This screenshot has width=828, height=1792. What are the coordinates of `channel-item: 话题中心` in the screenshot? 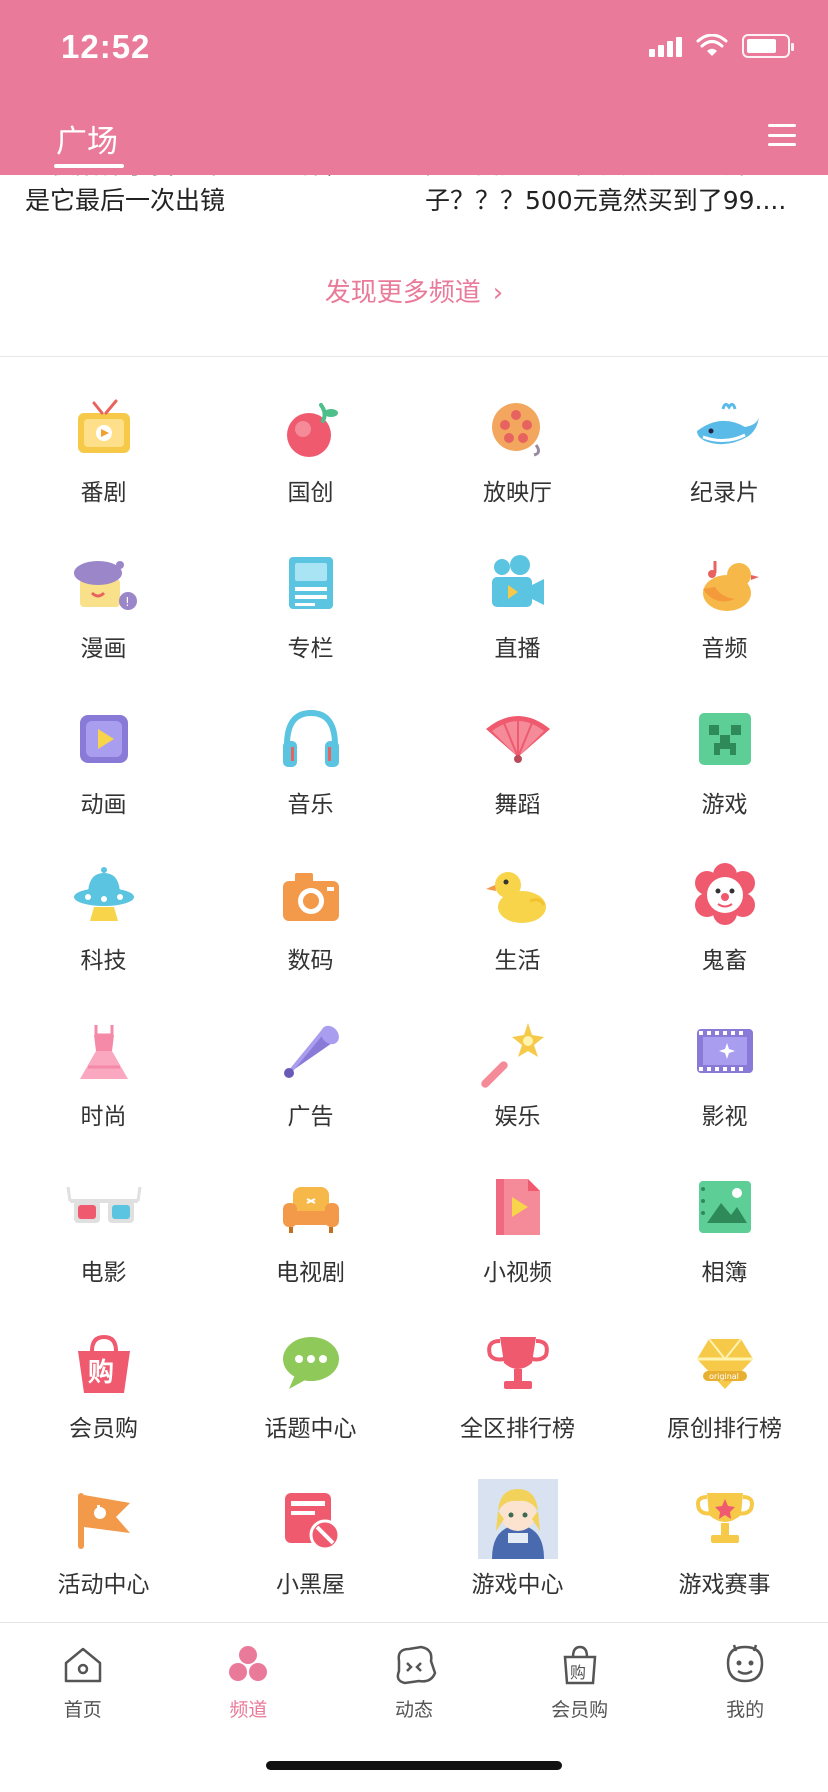 It's located at (310, 1392).